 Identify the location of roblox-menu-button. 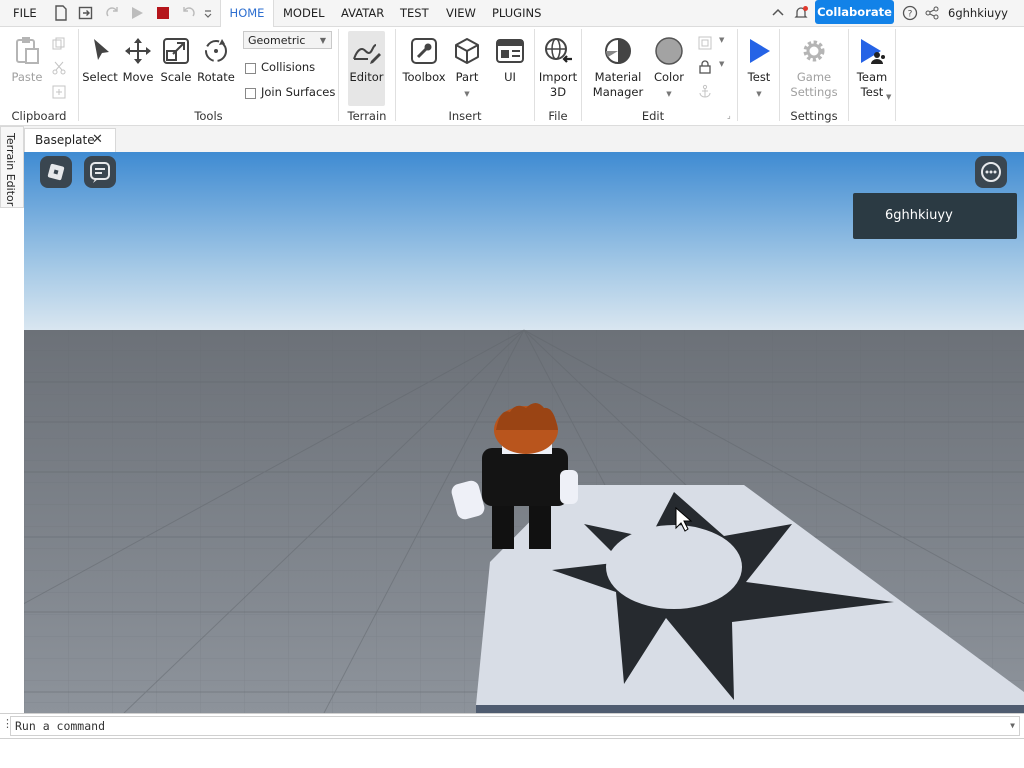
(56, 172).